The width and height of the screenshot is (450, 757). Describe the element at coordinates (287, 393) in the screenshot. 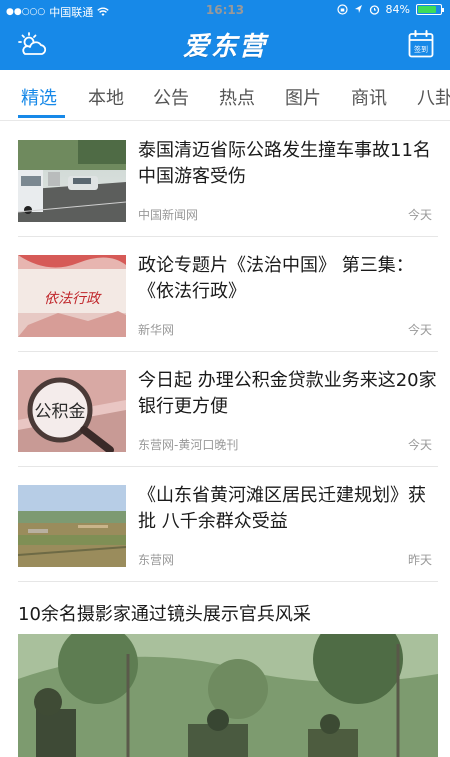

I see `news-headline: 今日起 办理公积金贷款业务来这20家银行更方便` at that location.